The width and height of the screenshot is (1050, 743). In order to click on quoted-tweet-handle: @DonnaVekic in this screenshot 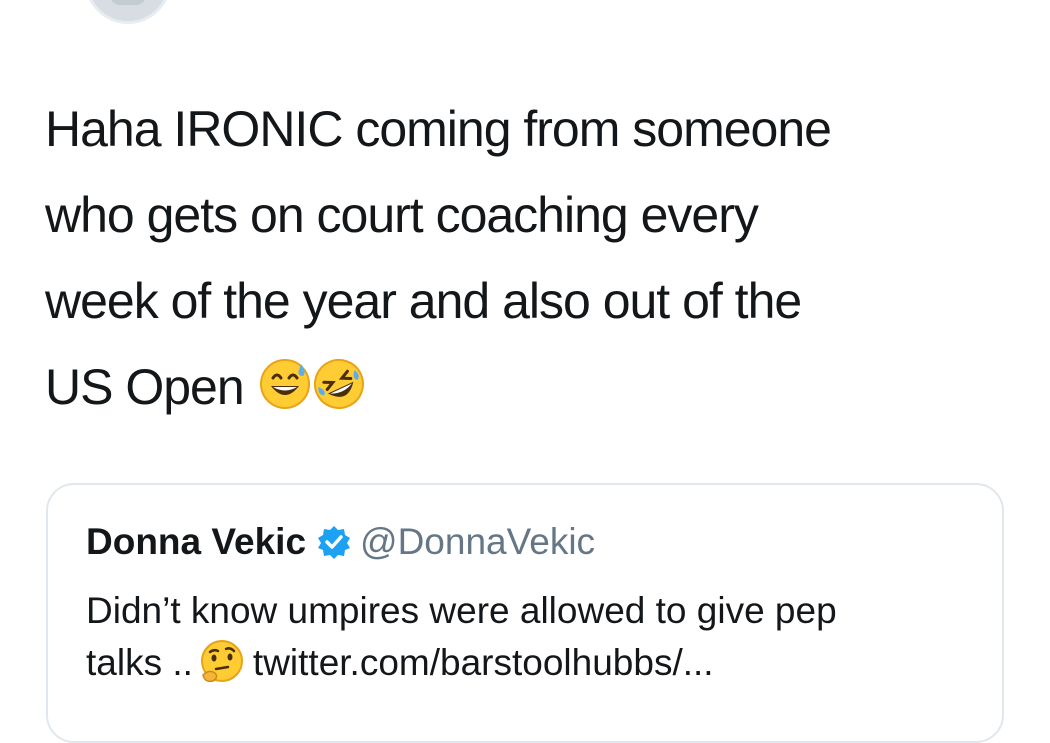, I will do `click(477, 542)`.